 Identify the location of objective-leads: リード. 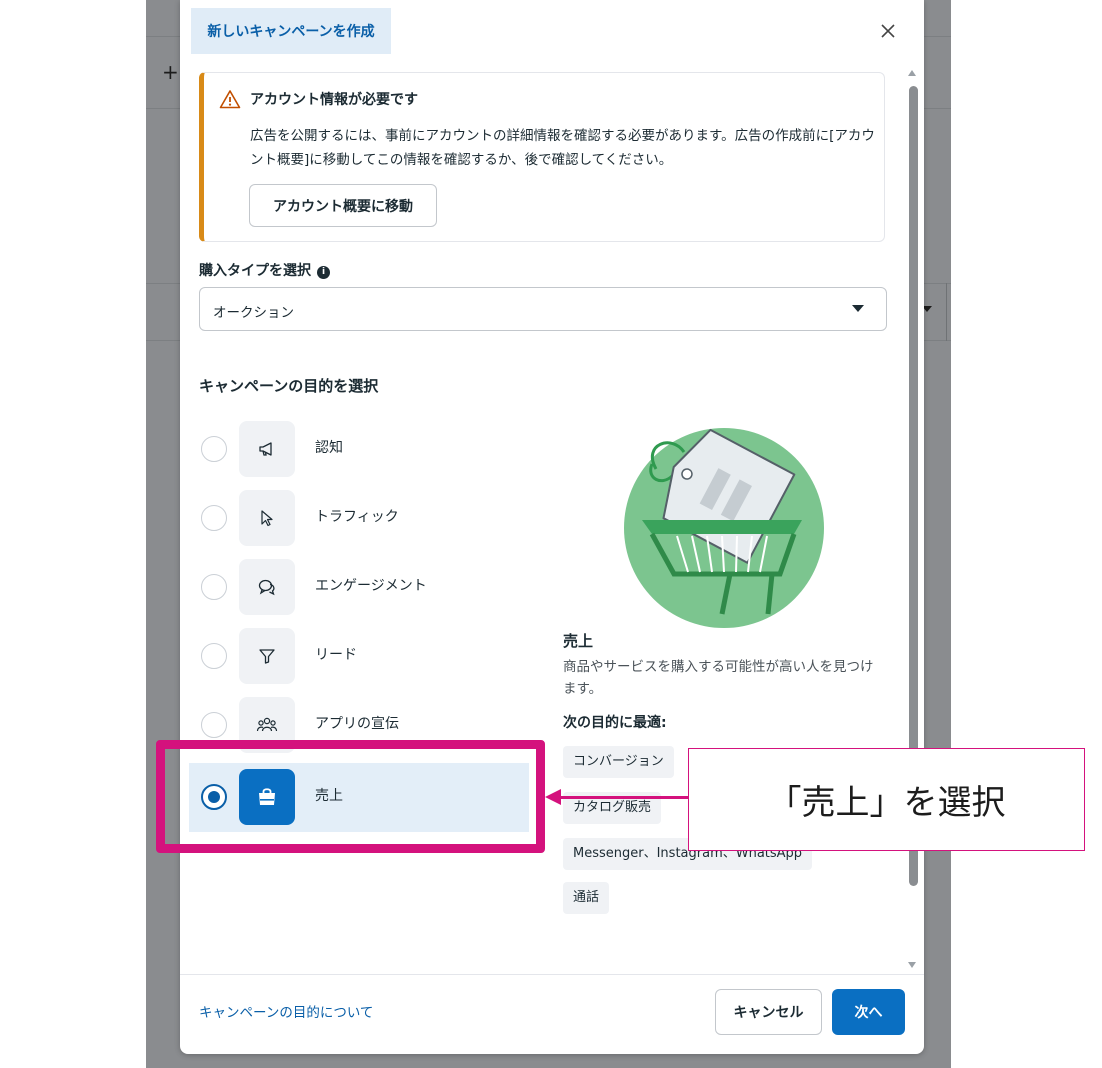
(359, 656).